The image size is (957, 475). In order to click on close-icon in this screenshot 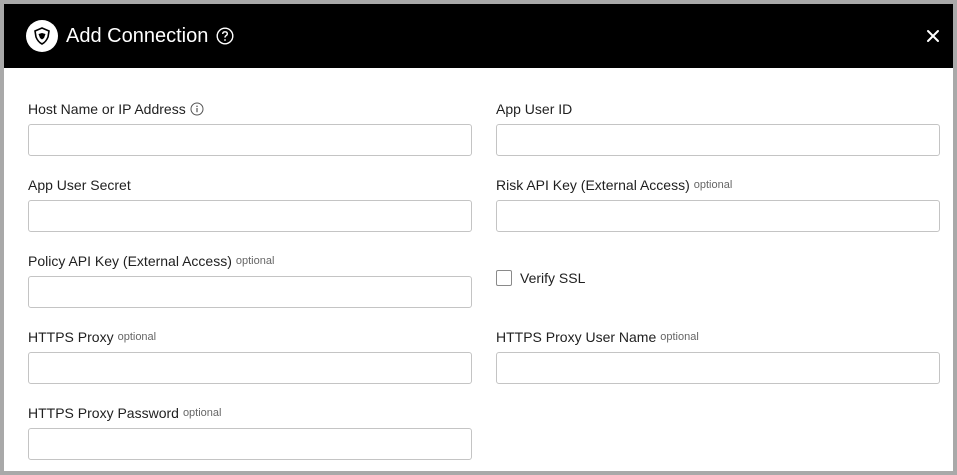, I will do `click(933, 36)`.